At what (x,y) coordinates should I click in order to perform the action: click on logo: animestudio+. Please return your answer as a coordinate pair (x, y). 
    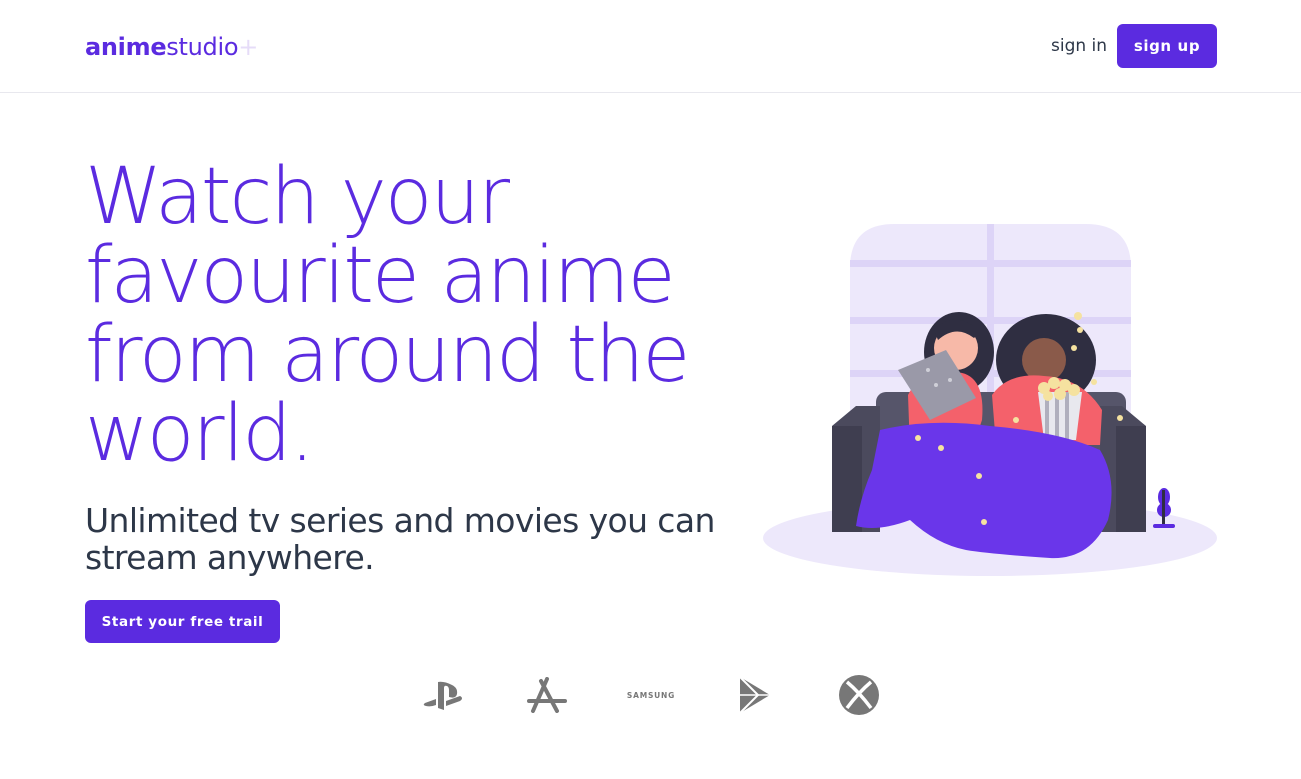
    Looking at the image, I should click on (171, 47).